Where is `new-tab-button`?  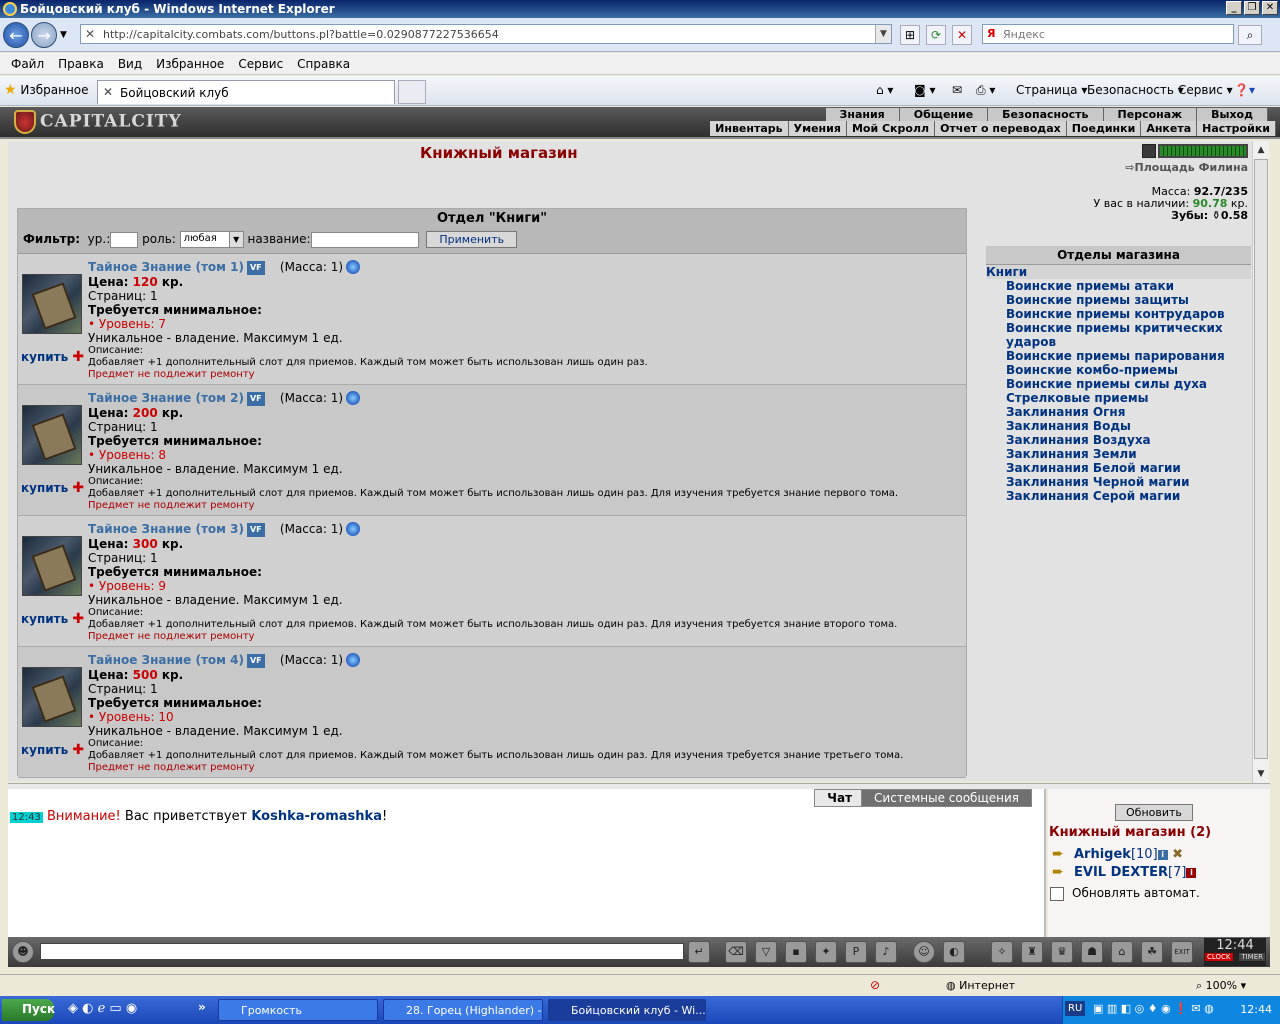
new-tab-button is located at coordinates (412, 92).